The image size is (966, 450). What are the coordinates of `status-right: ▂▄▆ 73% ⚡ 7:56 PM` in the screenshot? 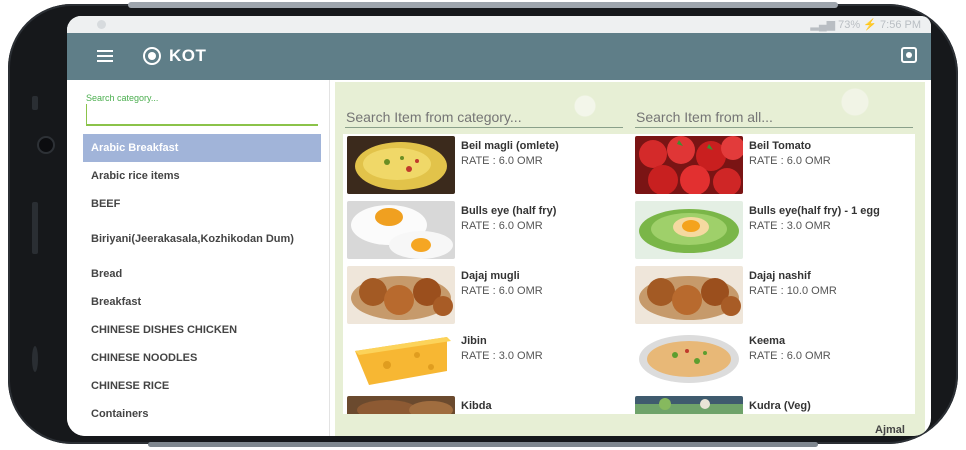 It's located at (865, 24).